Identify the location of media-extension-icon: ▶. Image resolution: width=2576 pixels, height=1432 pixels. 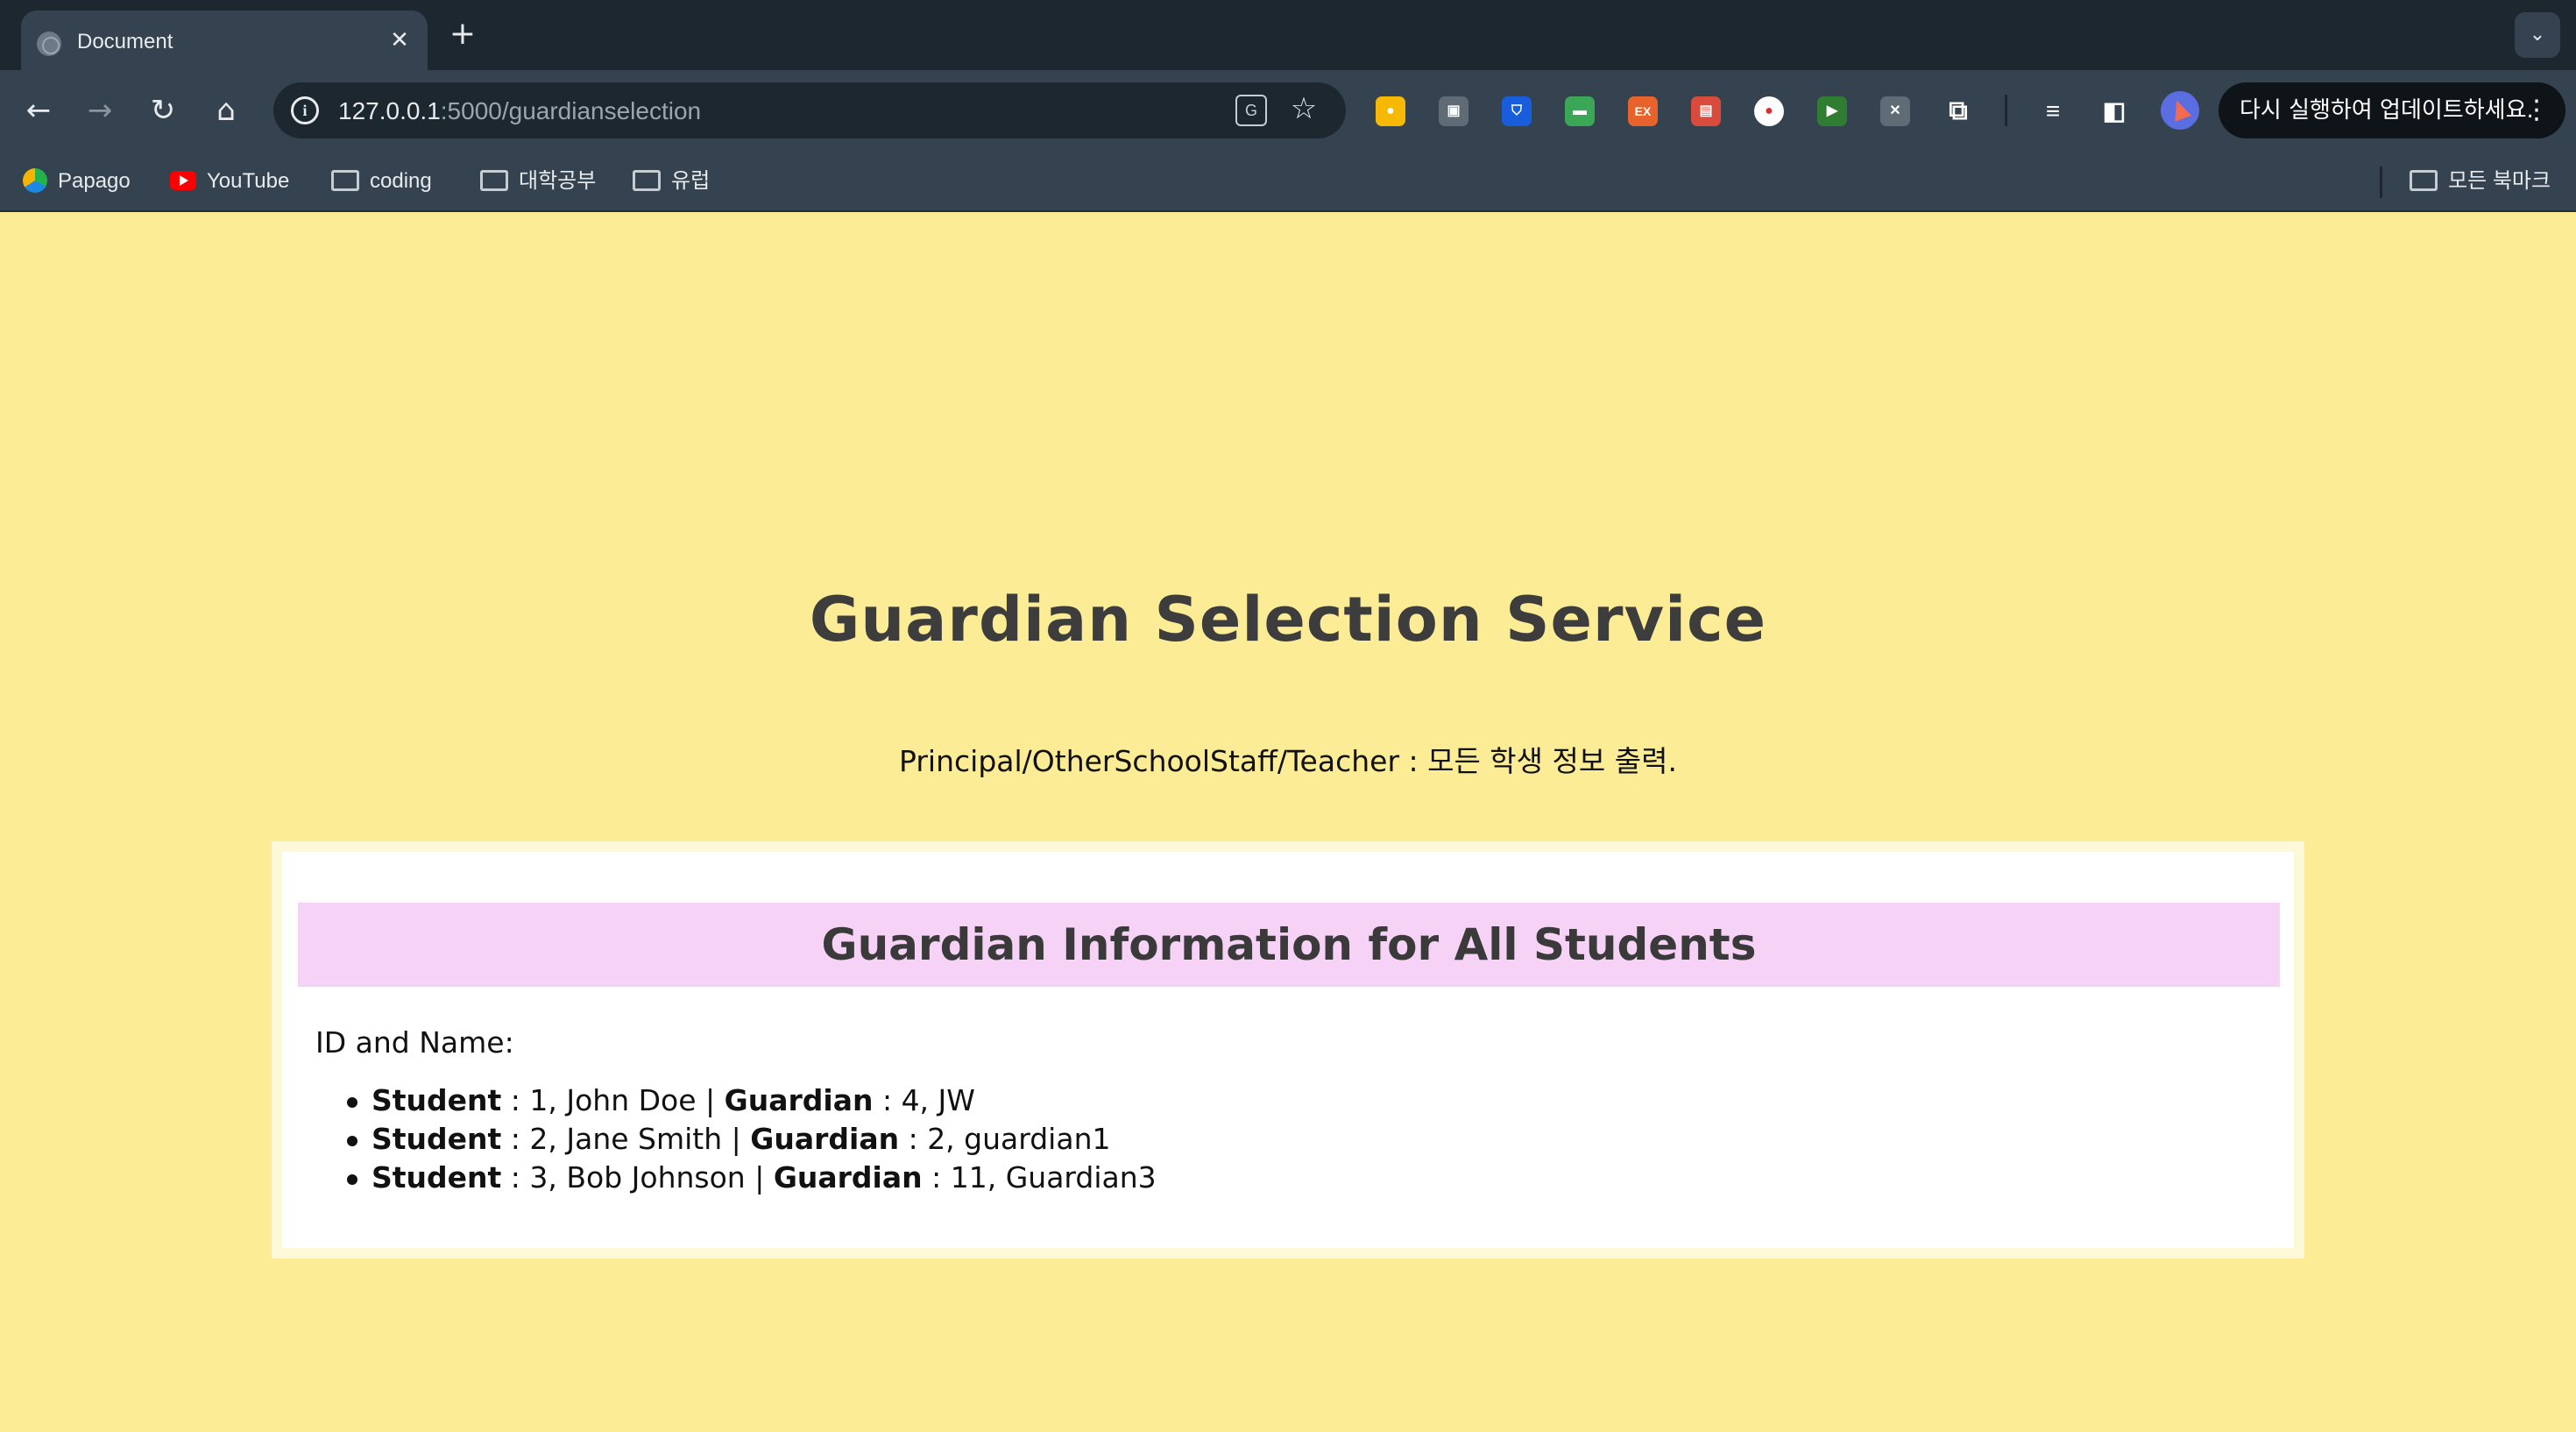
(1832, 111).